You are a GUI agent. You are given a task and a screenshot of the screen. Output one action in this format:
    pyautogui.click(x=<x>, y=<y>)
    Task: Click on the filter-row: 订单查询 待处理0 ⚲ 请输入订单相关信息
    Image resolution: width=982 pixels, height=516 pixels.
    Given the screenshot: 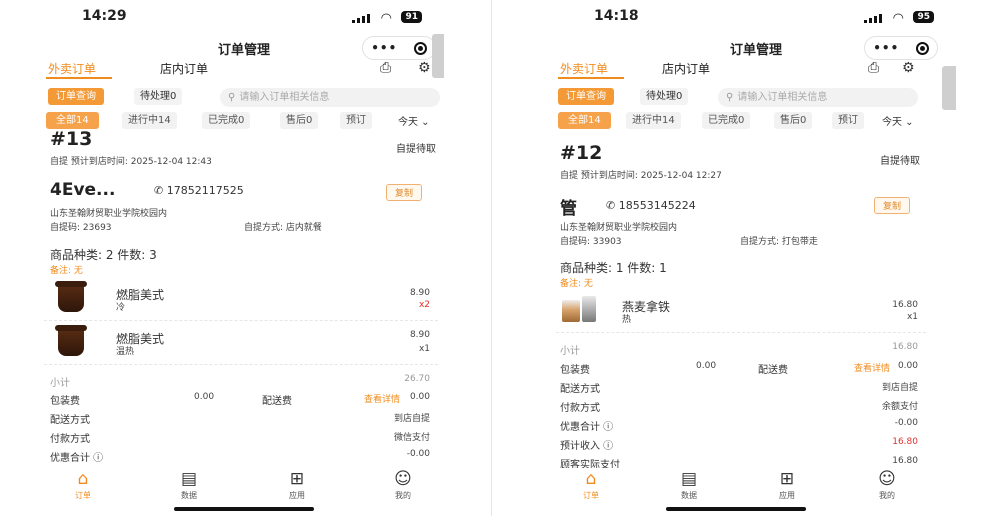 What is the action you would take?
    pyautogui.click(x=756, y=98)
    